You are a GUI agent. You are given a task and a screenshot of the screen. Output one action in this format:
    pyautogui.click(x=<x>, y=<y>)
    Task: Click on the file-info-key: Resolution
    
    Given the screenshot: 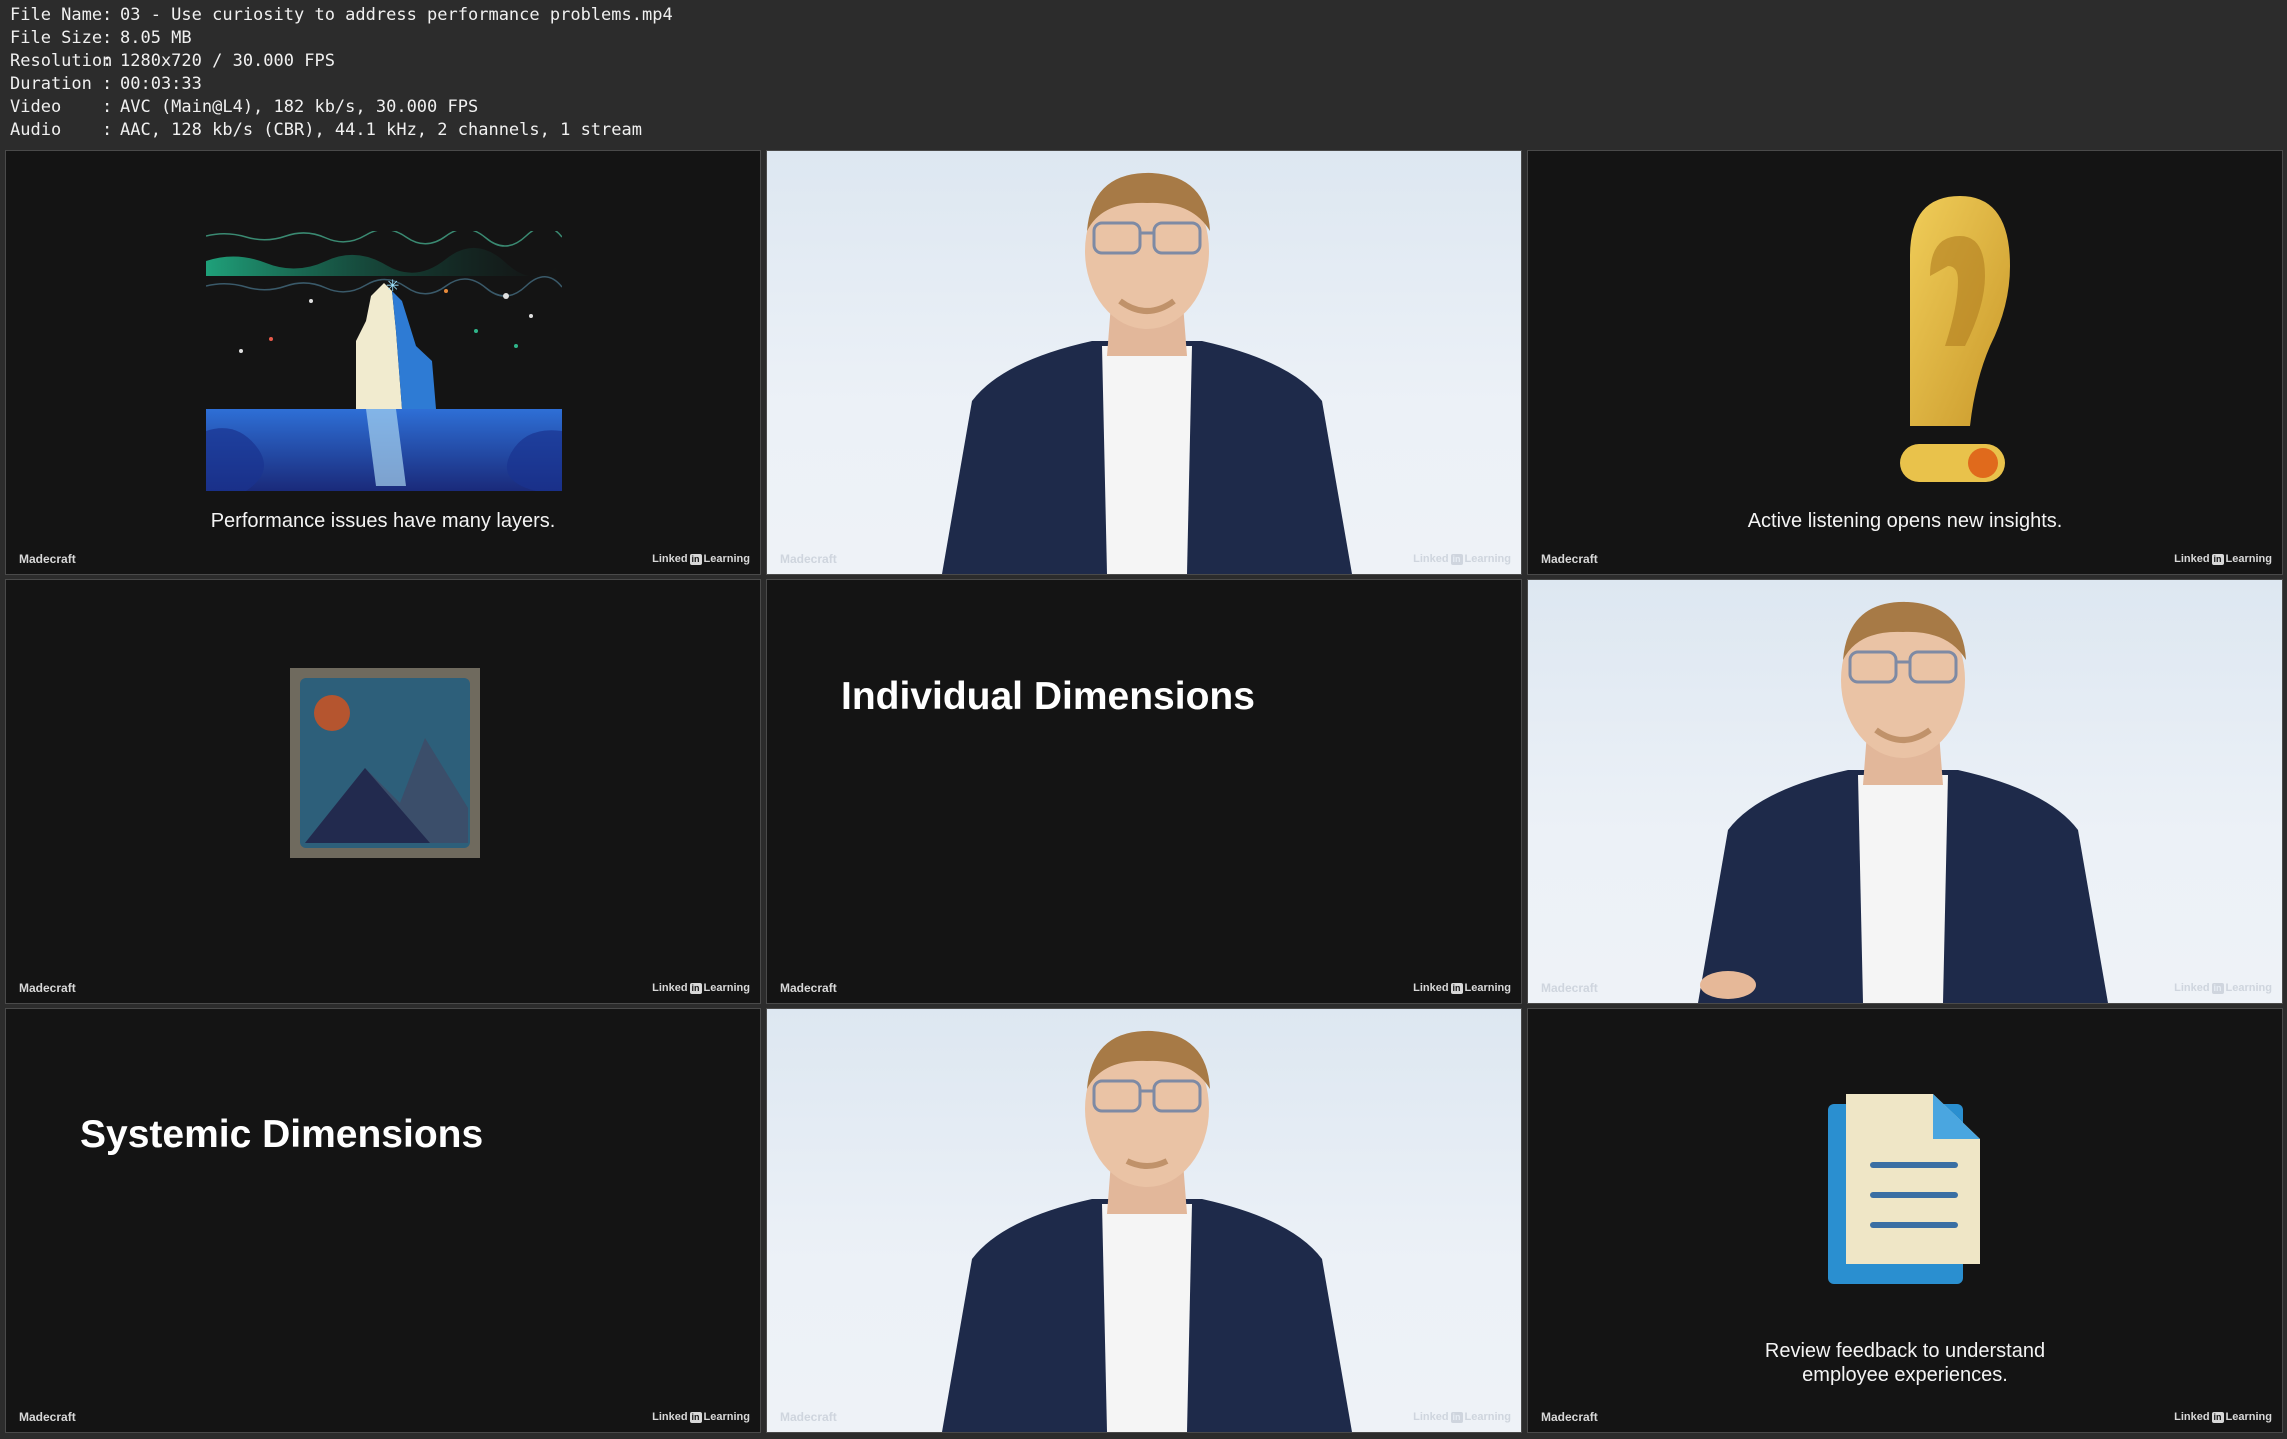 What is the action you would take?
    pyautogui.click(x=61, y=61)
    